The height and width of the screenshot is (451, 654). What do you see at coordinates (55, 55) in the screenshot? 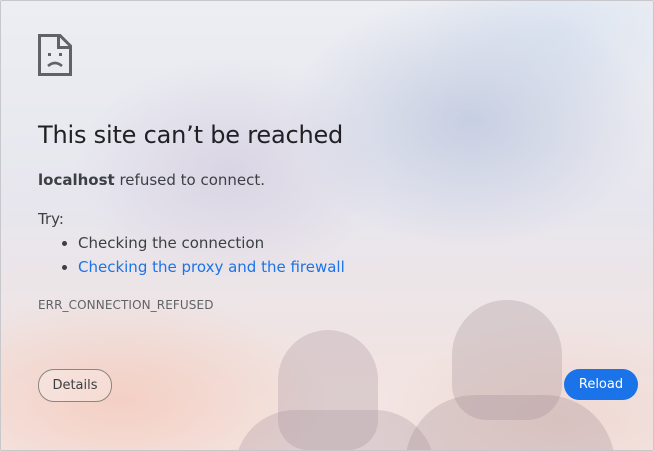
I see `sad-page-icon` at bounding box center [55, 55].